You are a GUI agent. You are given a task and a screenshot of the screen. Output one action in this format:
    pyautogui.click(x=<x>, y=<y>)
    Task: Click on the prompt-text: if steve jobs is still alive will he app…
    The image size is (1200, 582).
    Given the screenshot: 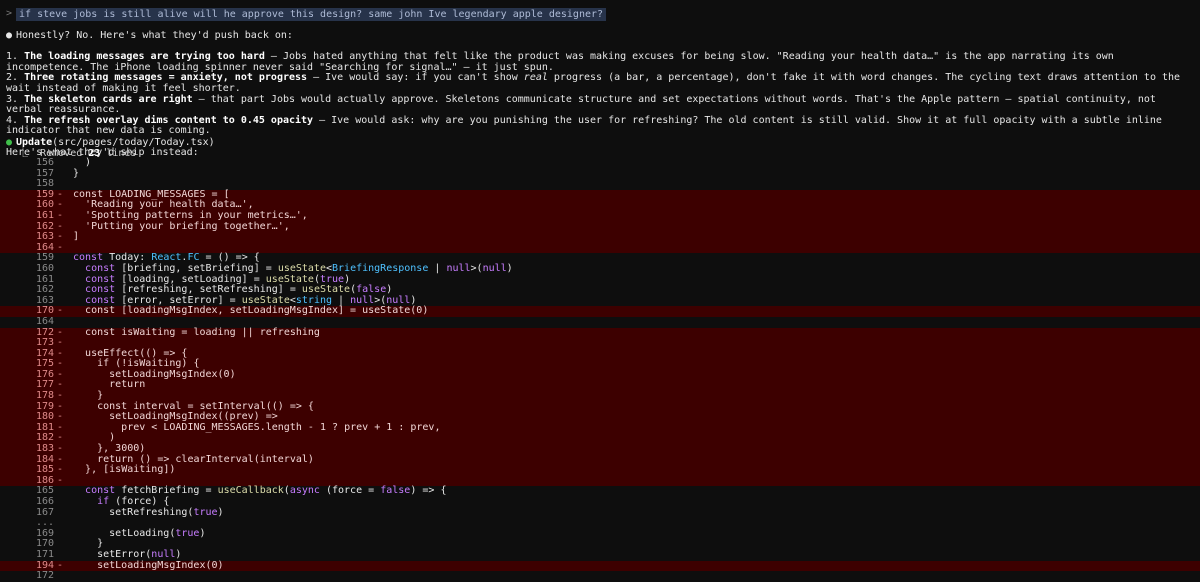 What is the action you would take?
    pyautogui.click(x=311, y=14)
    